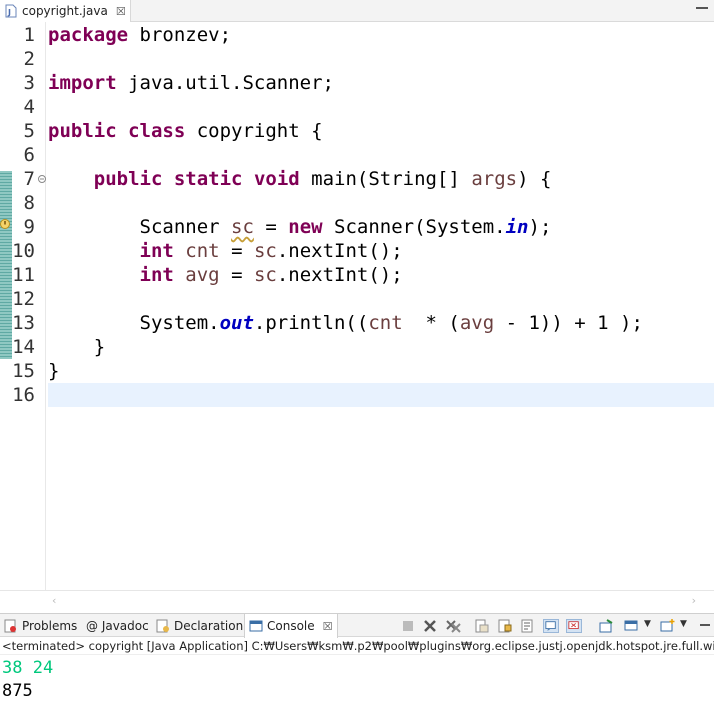 The height and width of the screenshot is (717, 714). Describe the element at coordinates (42, 179) in the screenshot. I see `fold-collapse-icon` at that location.